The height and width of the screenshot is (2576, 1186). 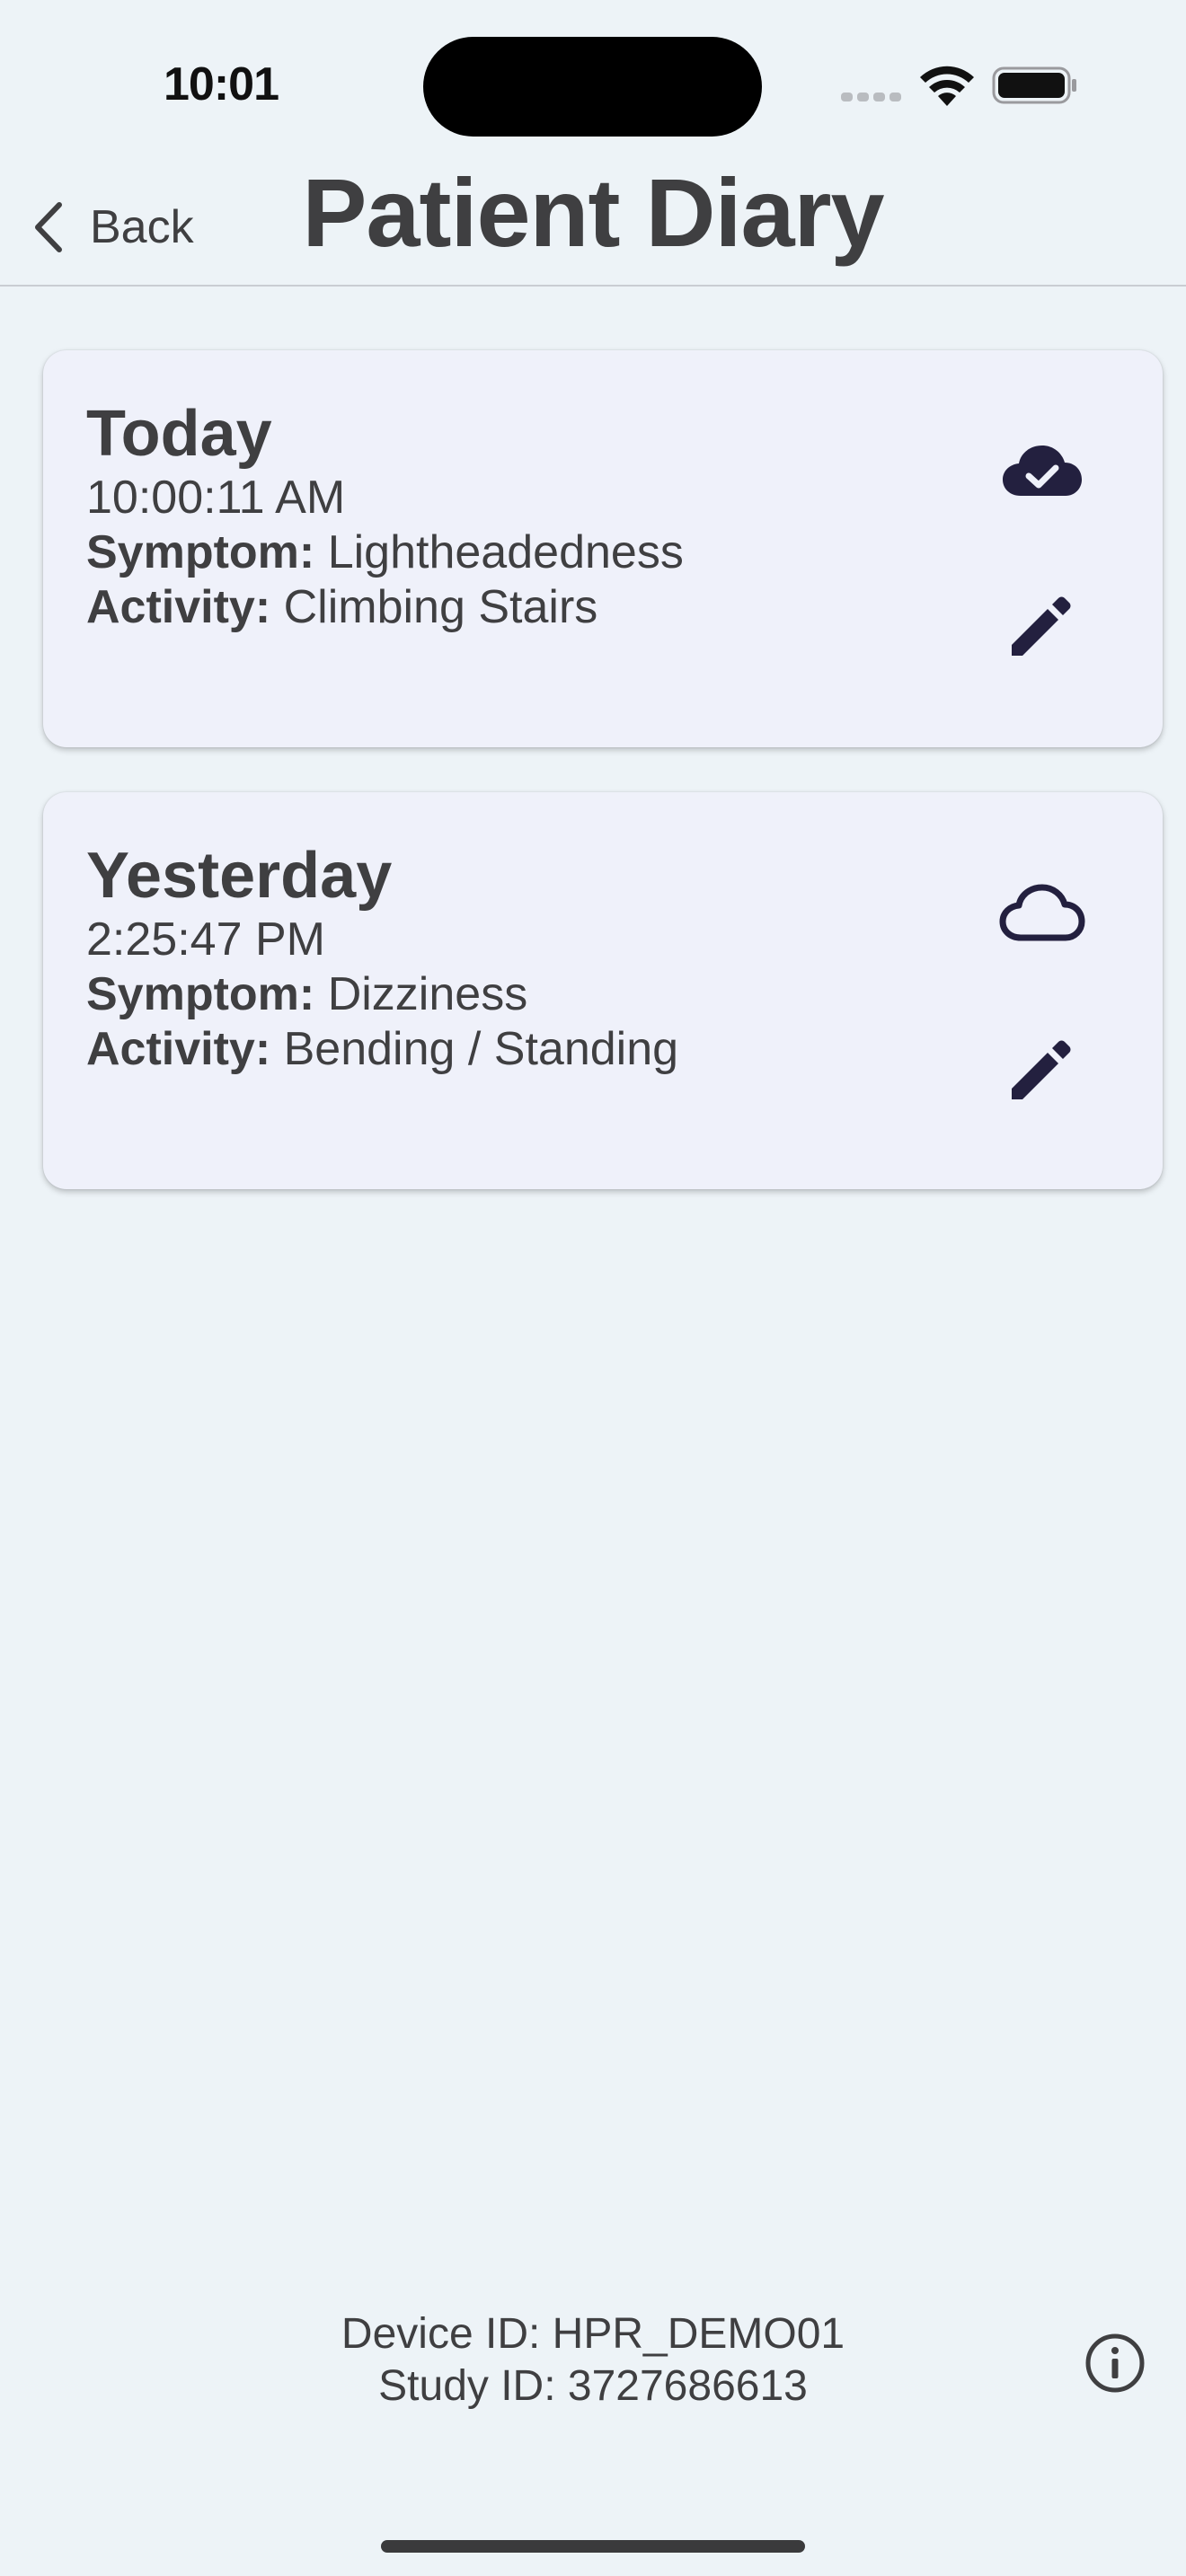 I want to click on header-divider, so click(x=593, y=286).